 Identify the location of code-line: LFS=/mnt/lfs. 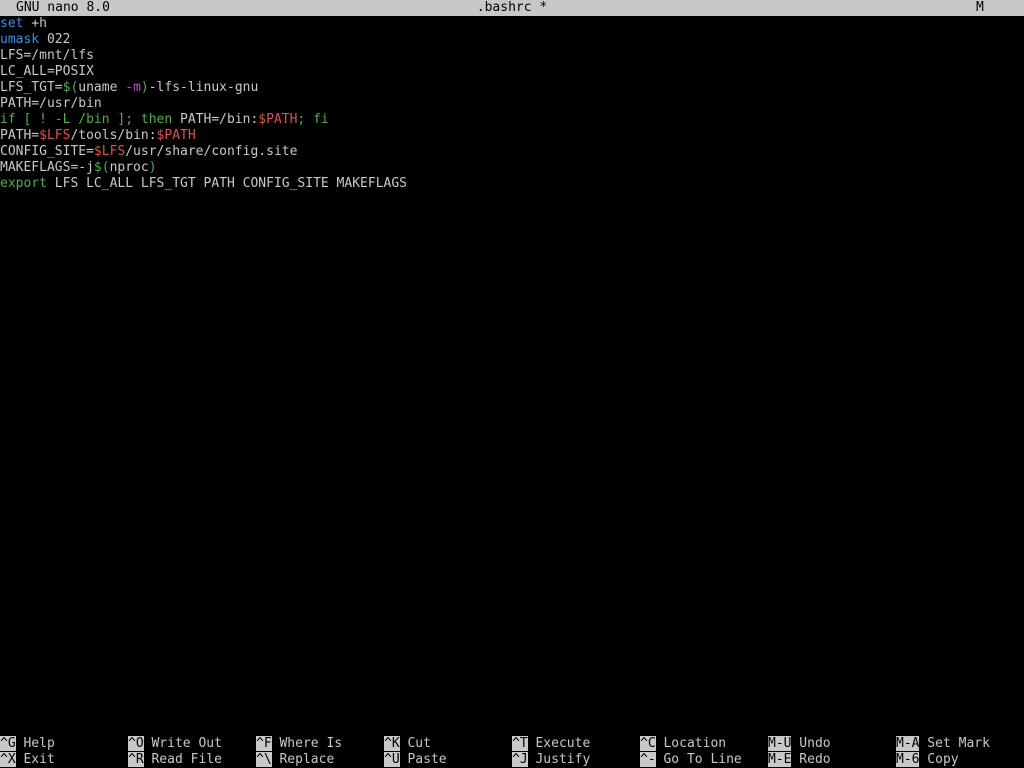
(512, 56).